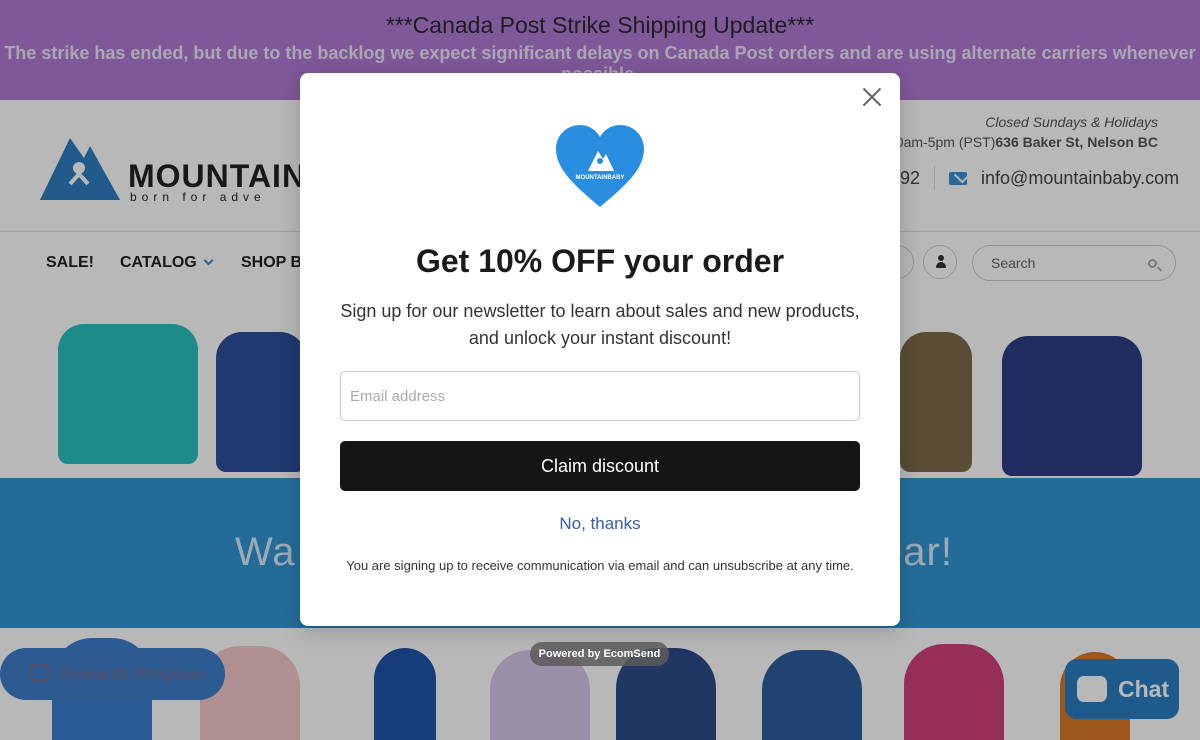 This screenshot has width=1200, height=740. Describe the element at coordinates (872, 97) in the screenshot. I see `close-icon` at that location.